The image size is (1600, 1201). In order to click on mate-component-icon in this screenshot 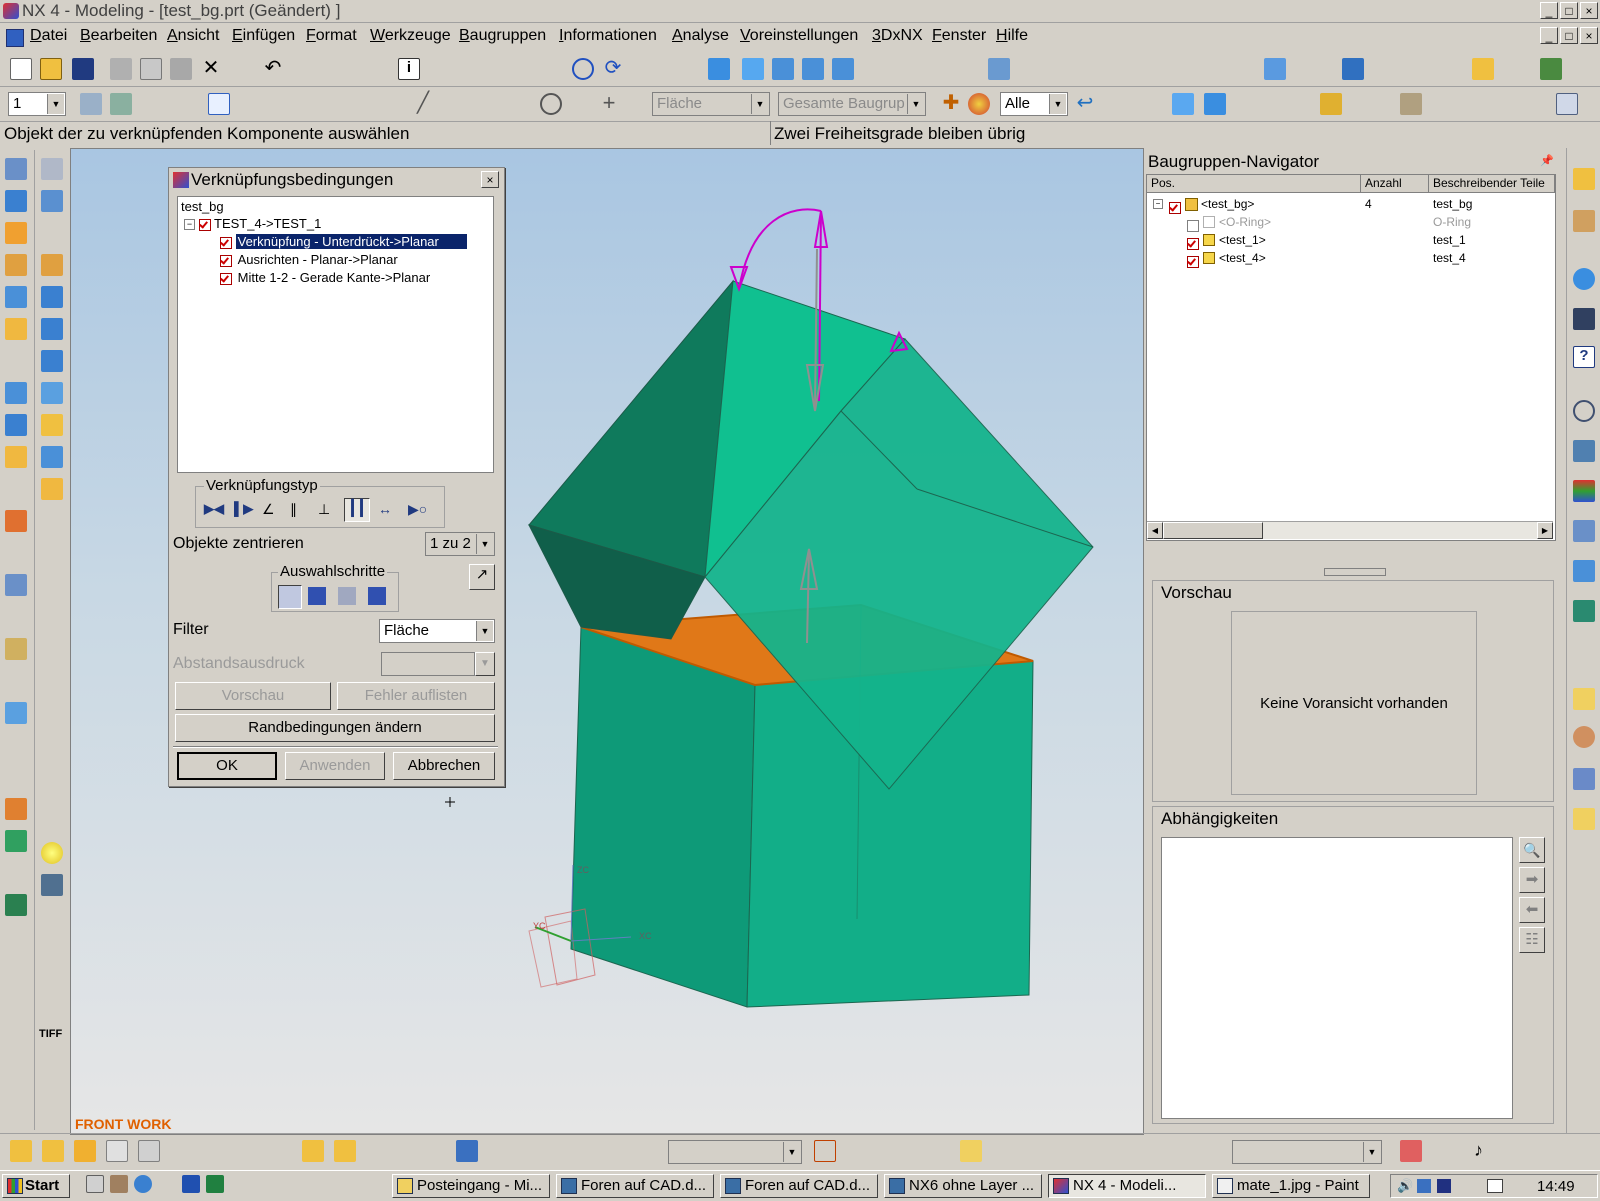, I will do `click(313, 1151)`.